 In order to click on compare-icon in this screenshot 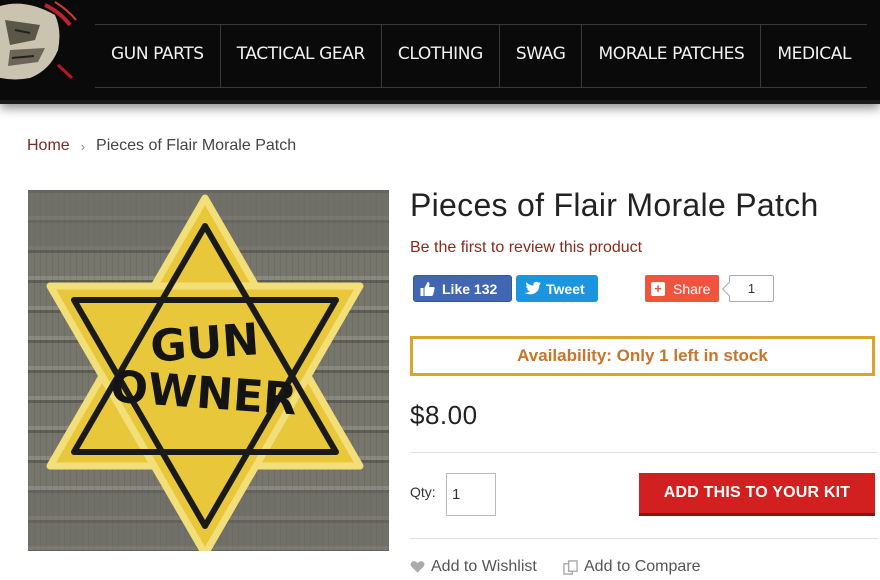, I will do `click(570, 567)`.